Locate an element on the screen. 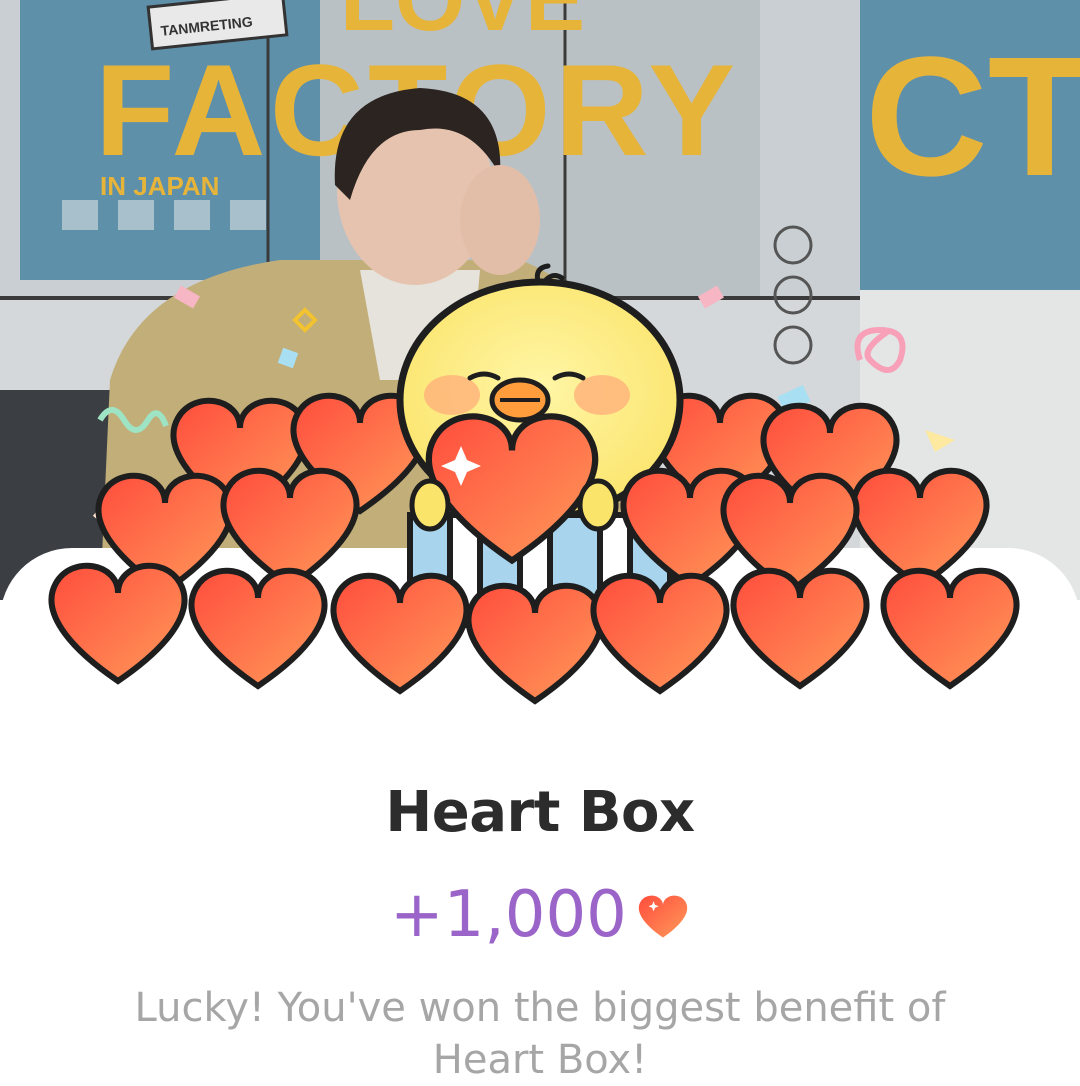 The image size is (1080, 1086). reward-row: +1,000 is located at coordinates (540, 915).